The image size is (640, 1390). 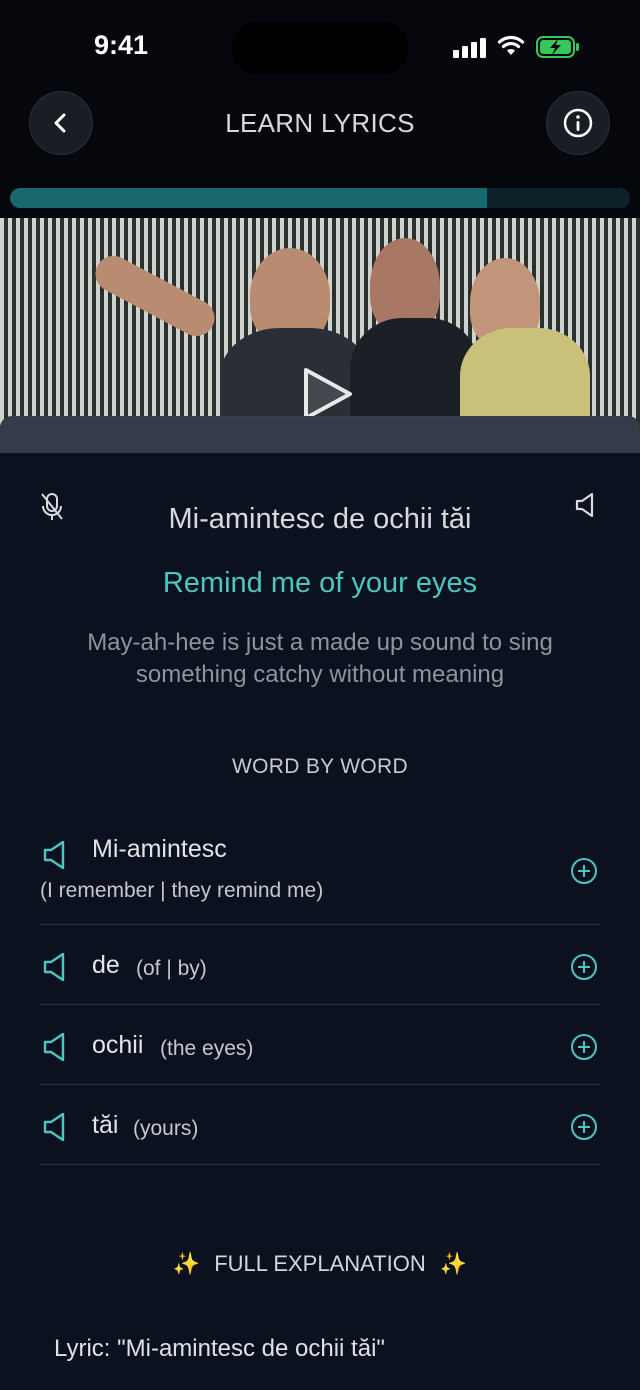 I want to click on word-text: Mi-amintesc, so click(x=159, y=849).